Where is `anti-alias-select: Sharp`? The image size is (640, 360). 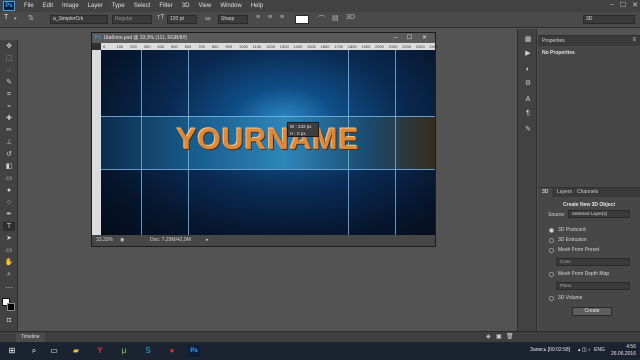
anti-alias-select: Sharp is located at coordinates (233, 19).